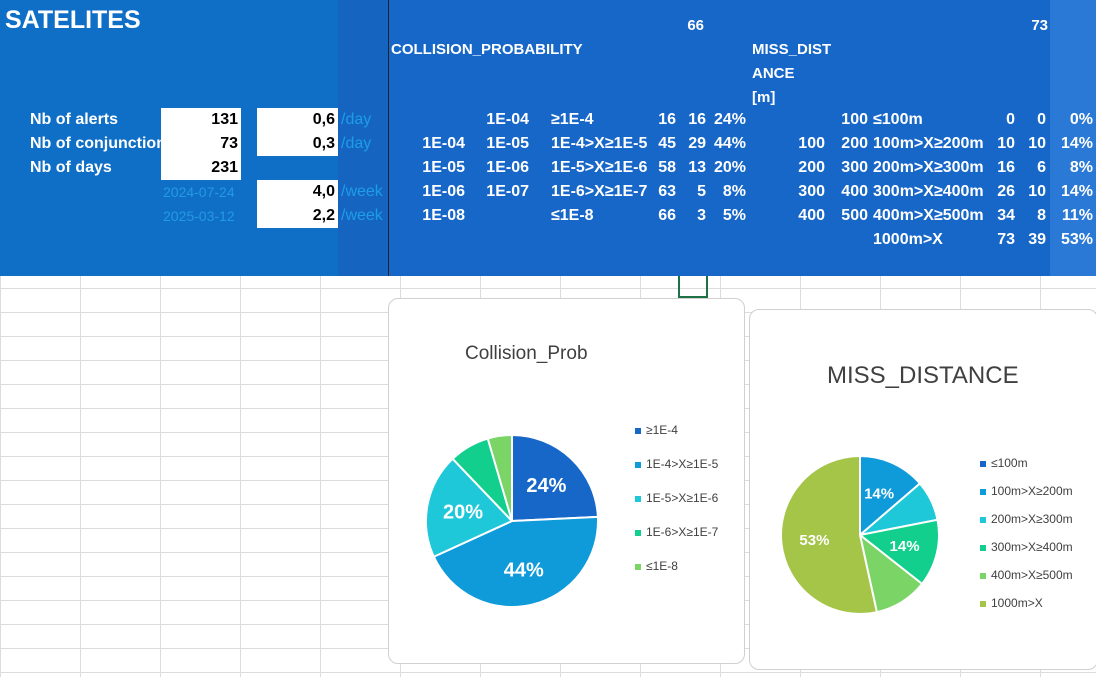 The width and height of the screenshot is (1096, 677). I want to click on legend-item: 1E-5>X≥1E-6, so click(676, 498).